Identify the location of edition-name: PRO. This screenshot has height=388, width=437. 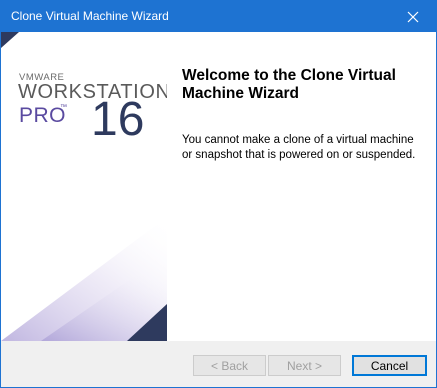
(43, 115).